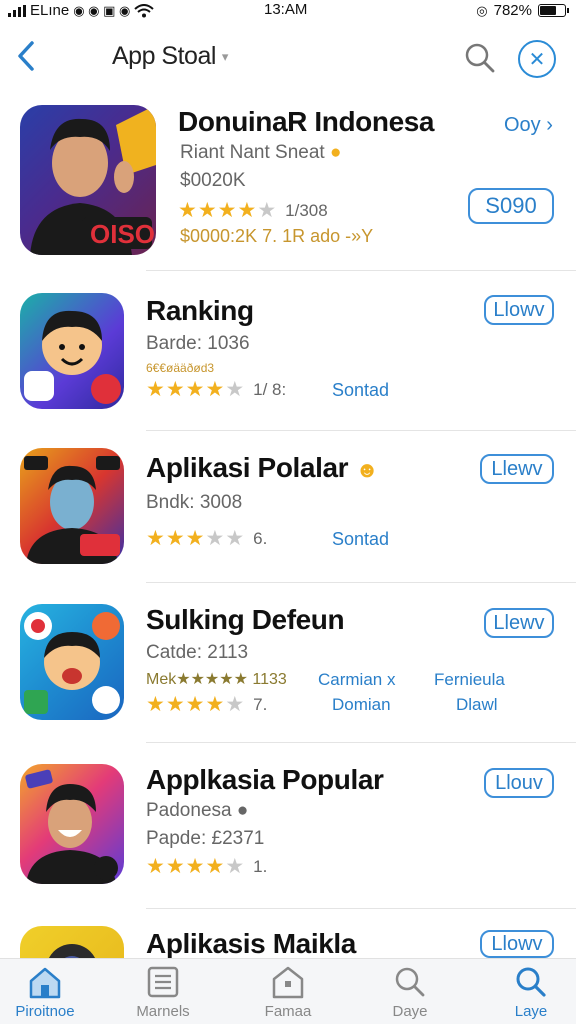  What do you see at coordinates (469, 680) in the screenshot?
I see `app-link-3: Fernieula` at bounding box center [469, 680].